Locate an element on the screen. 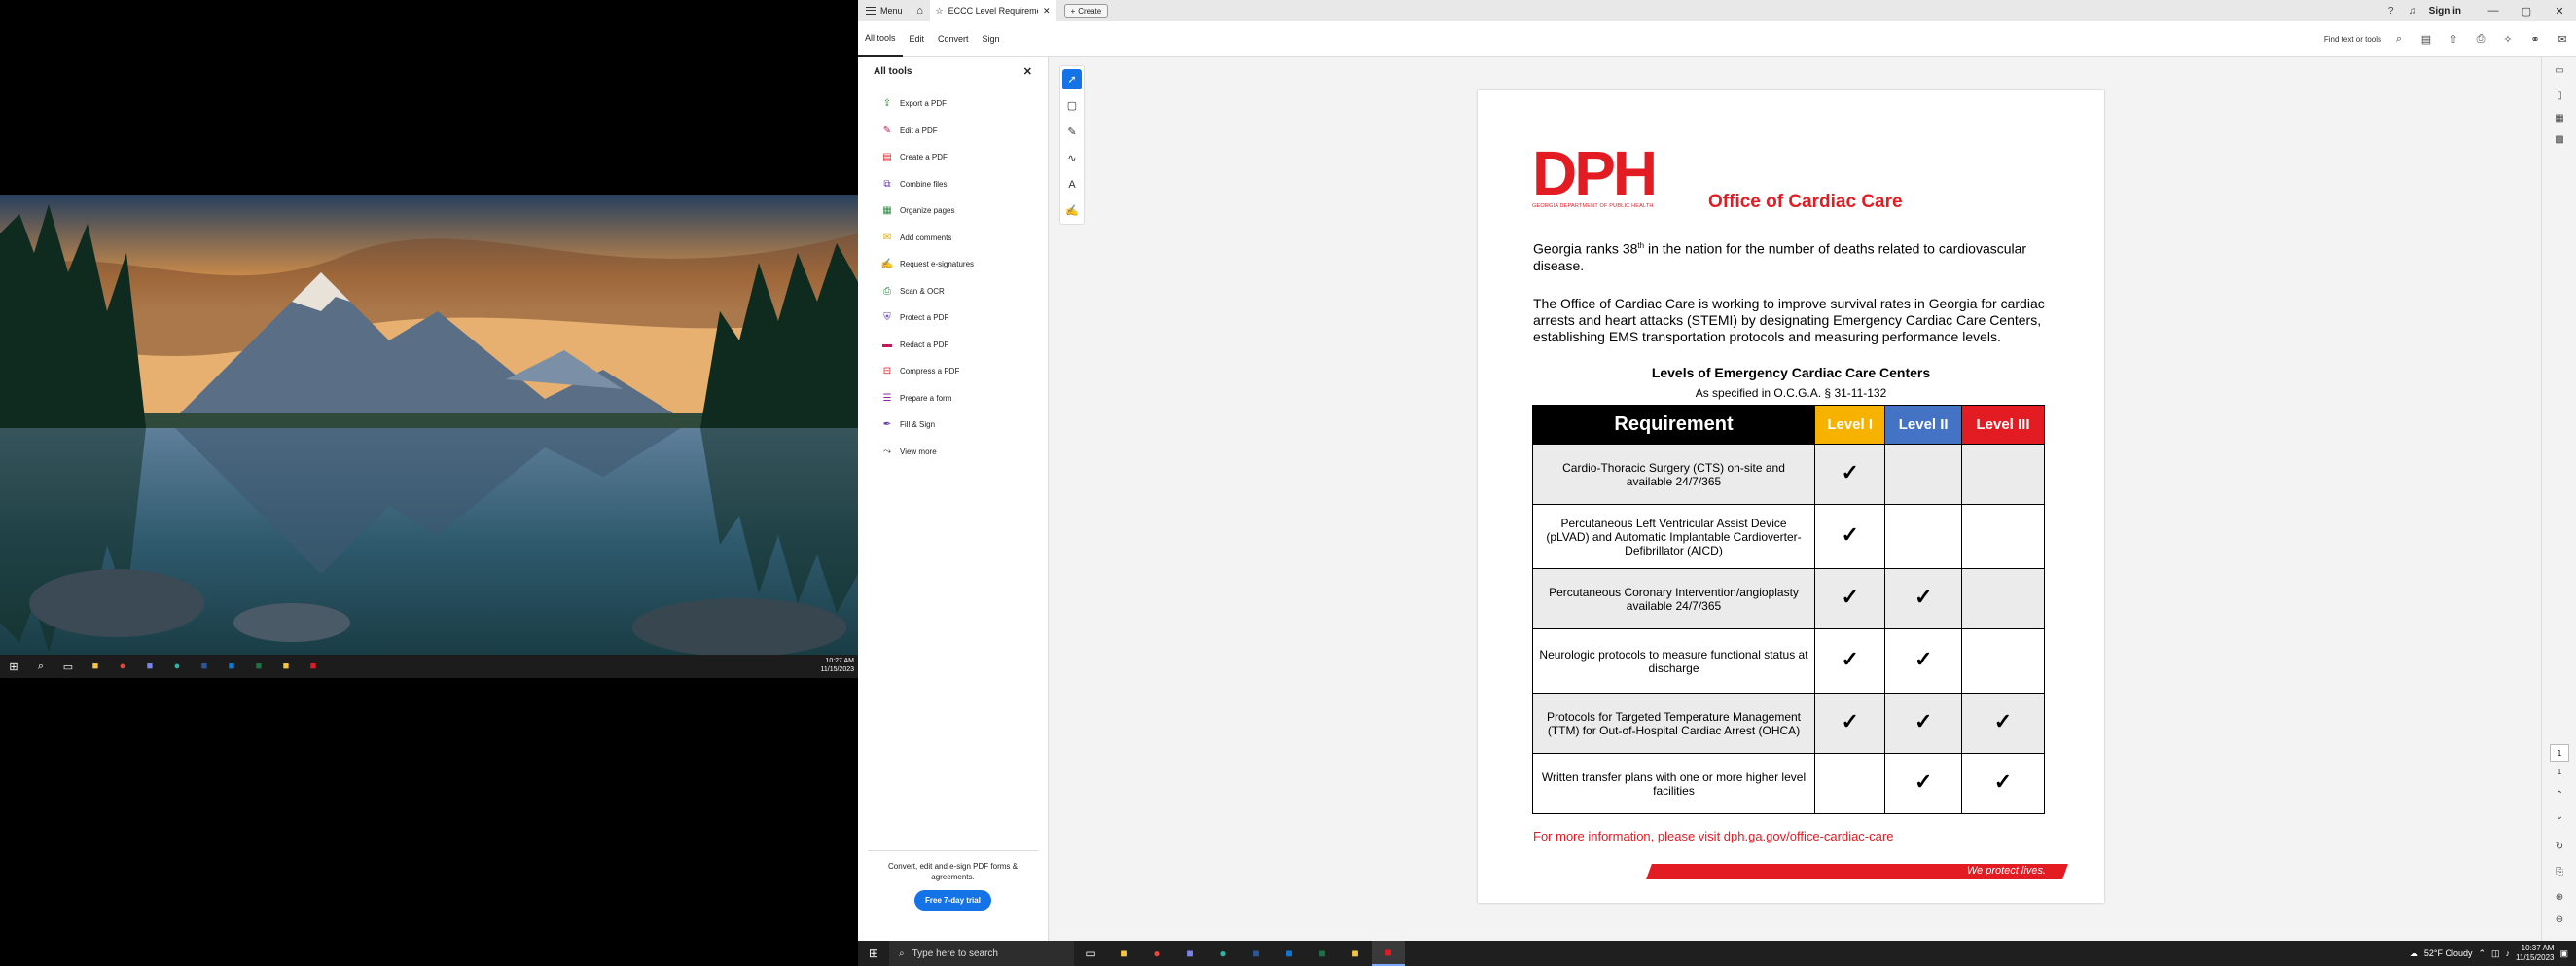  chevron-up-icon: ⌃ is located at coordinates (2559, 795).